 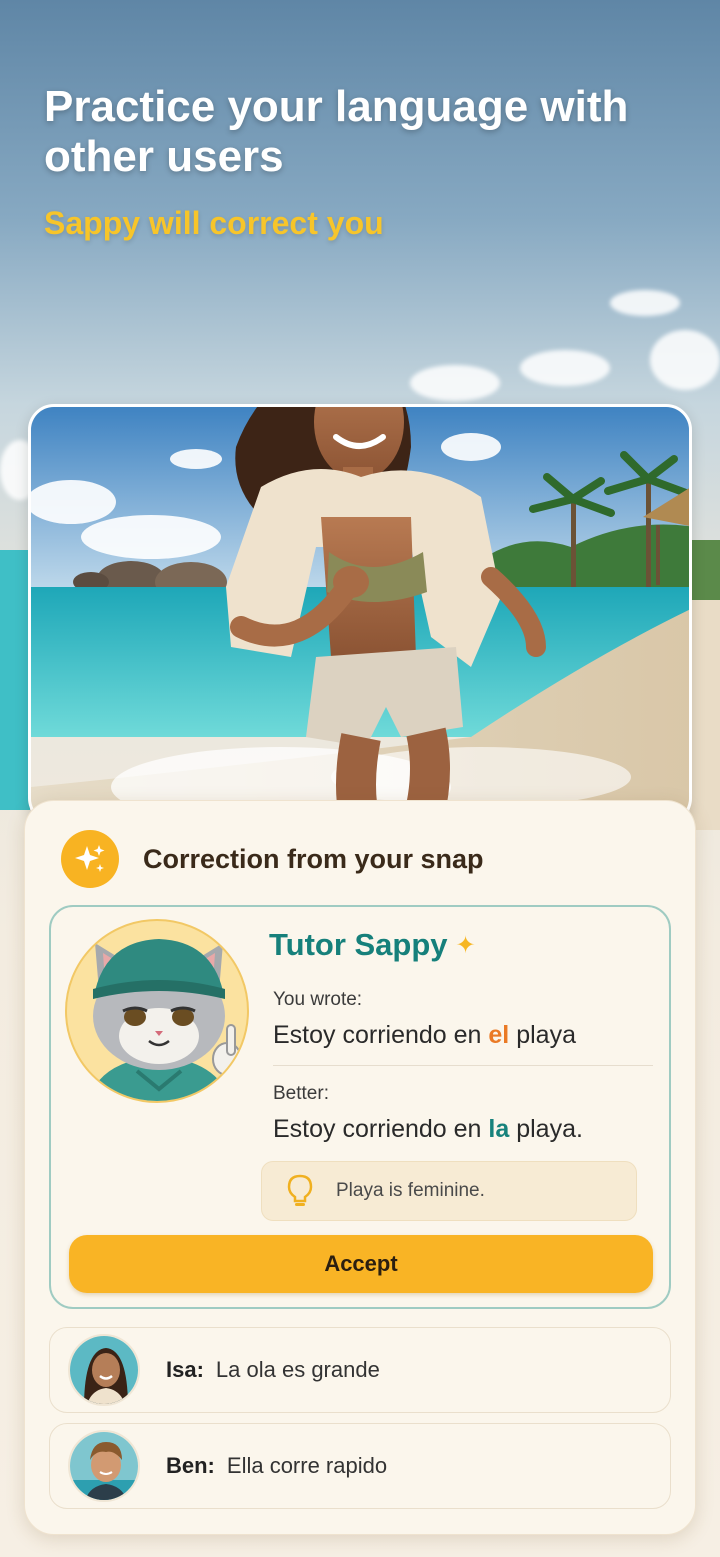 I want to click on card-header: Correction from your snap, so click(x=272, y=859).